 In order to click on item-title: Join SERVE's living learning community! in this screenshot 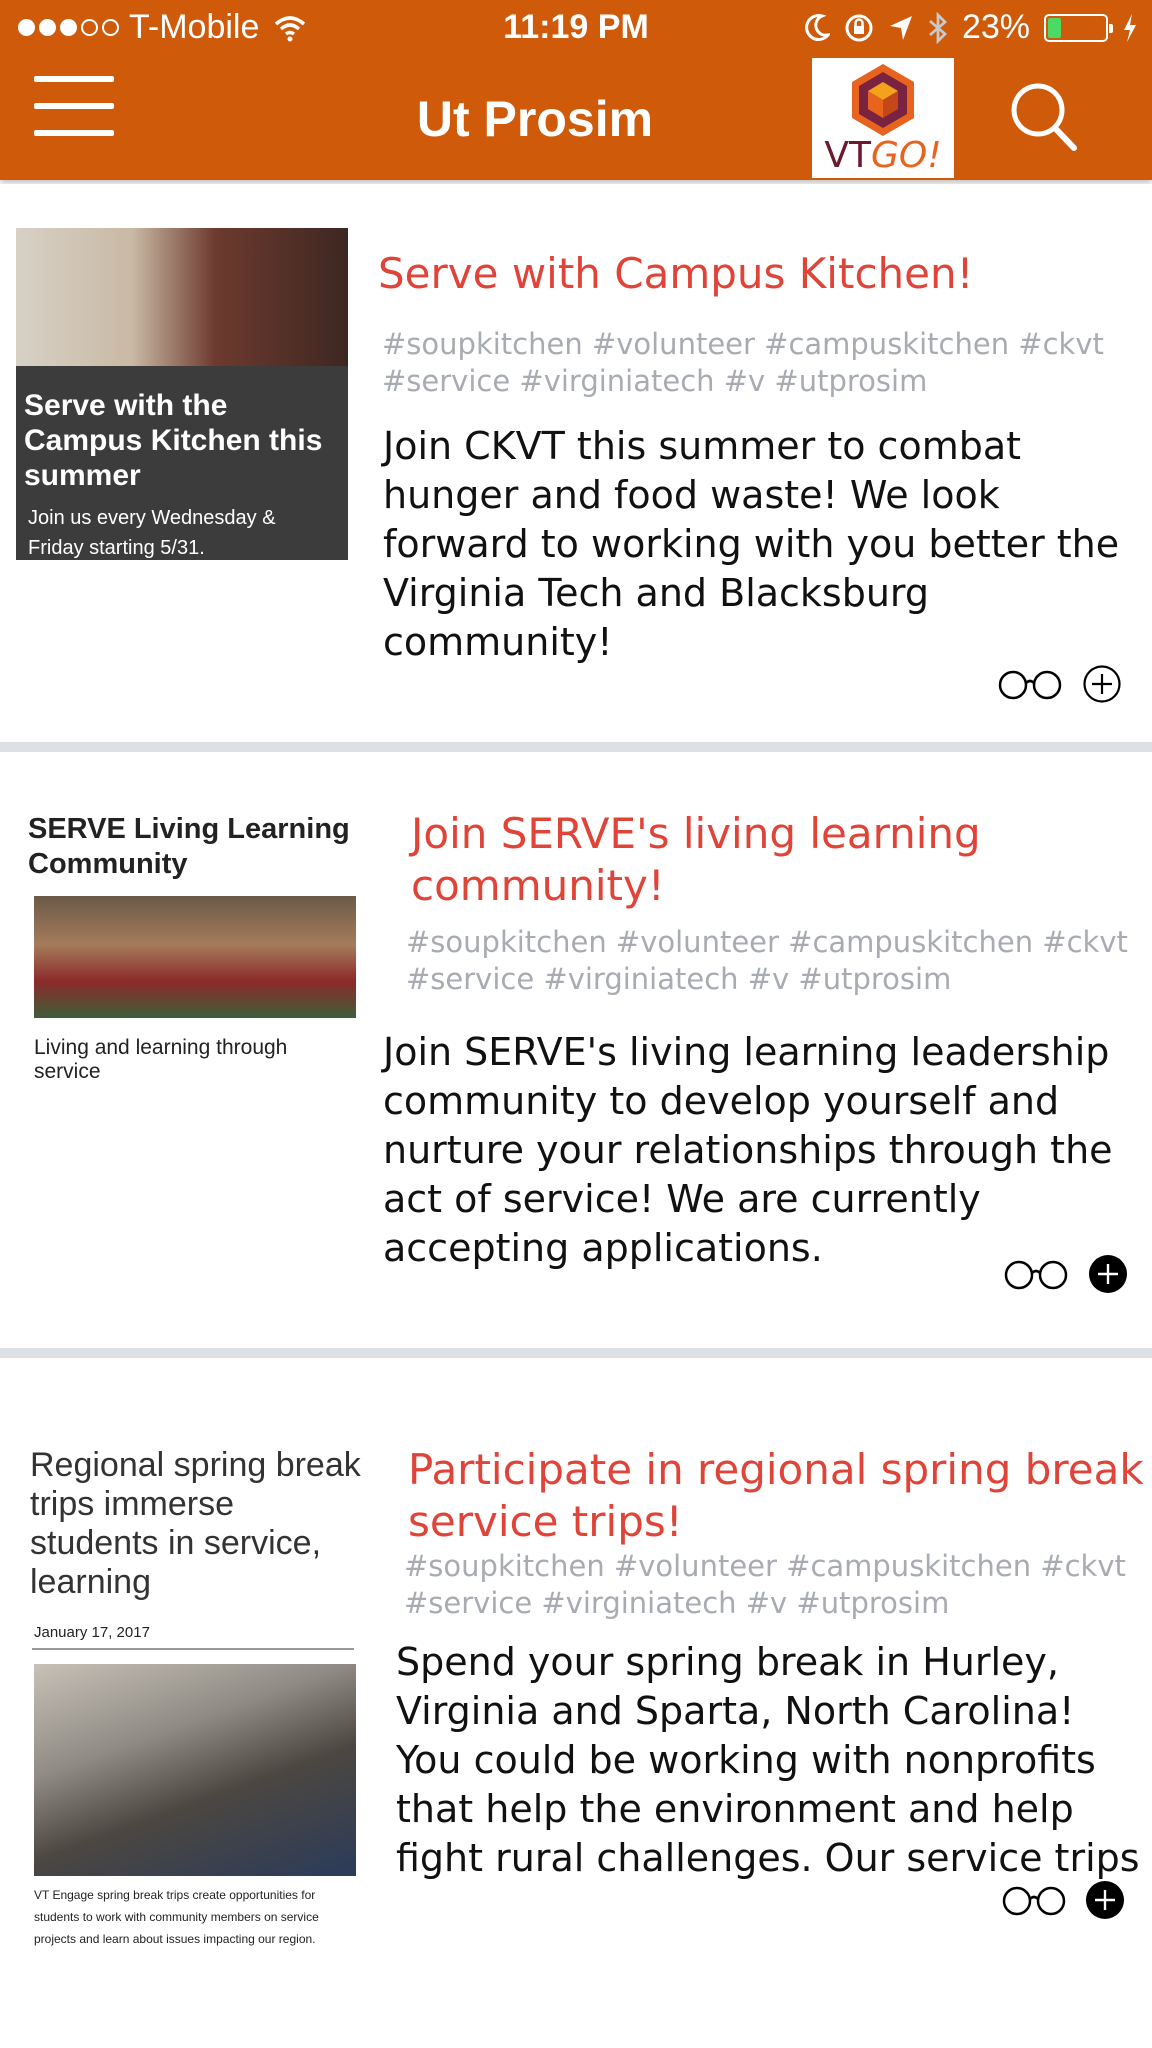, I will do `click(696, 860)`.